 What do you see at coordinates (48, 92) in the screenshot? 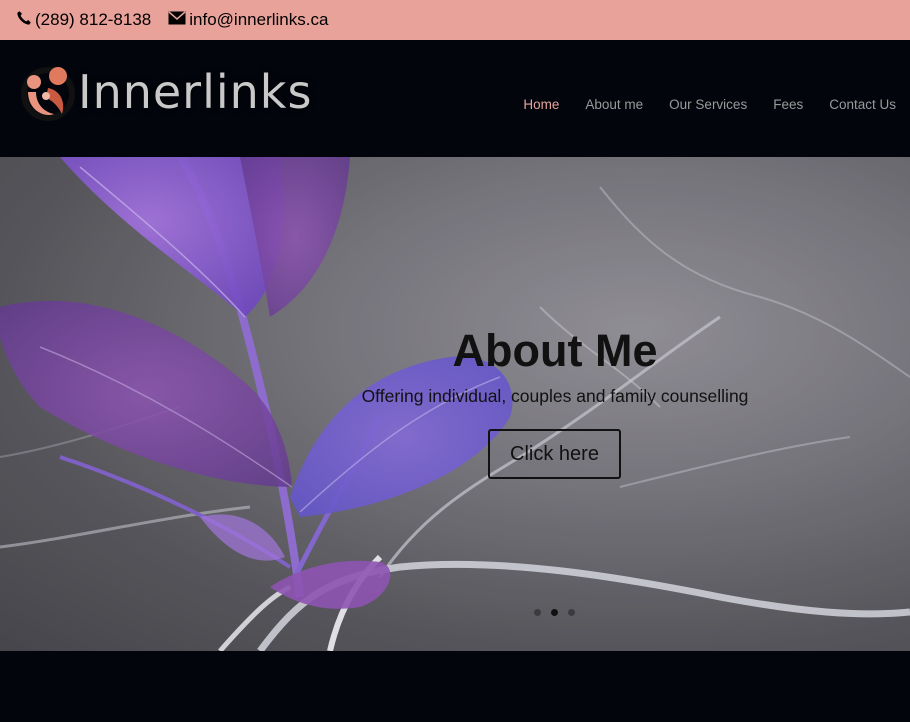
I see `logo-mark-icon` at bounding box center [48, 92].